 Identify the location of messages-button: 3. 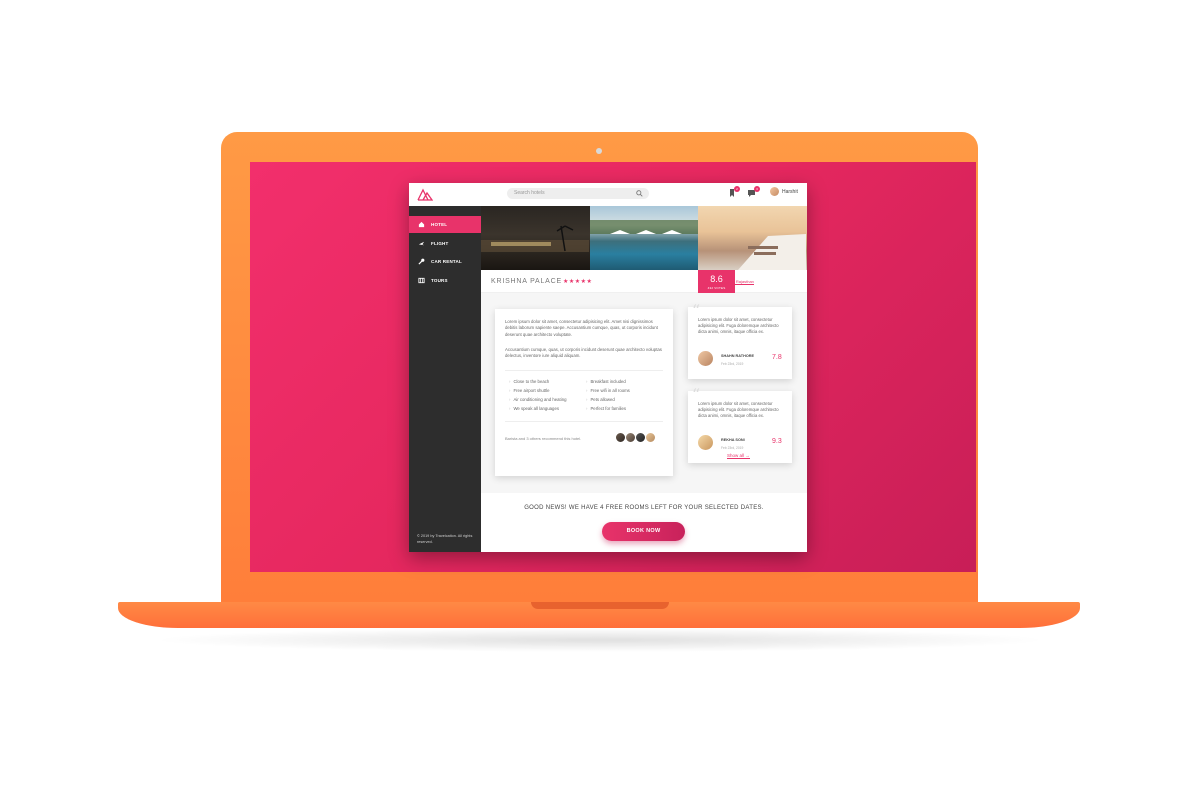
(753, 192).